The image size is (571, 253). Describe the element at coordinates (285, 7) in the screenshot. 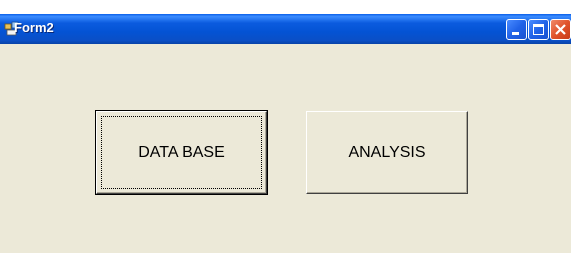

I see `document-background-strip` at that location.